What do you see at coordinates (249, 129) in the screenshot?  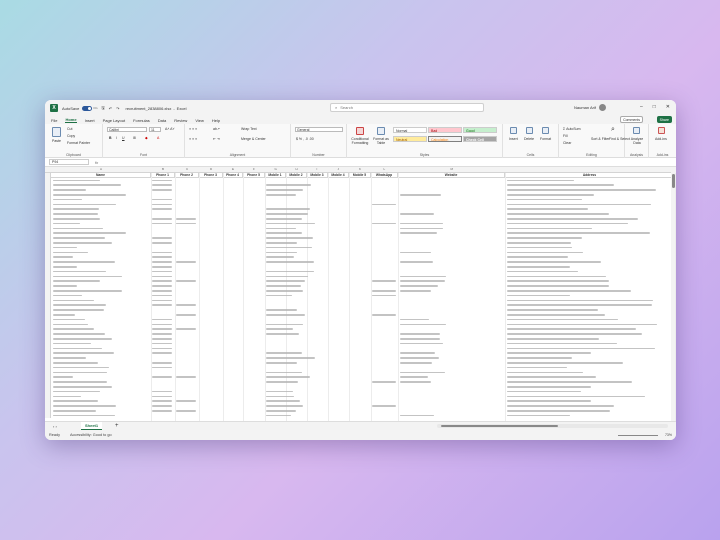 I see `wrap-text-button: Wrap Text` at bounding box center [249, 129].